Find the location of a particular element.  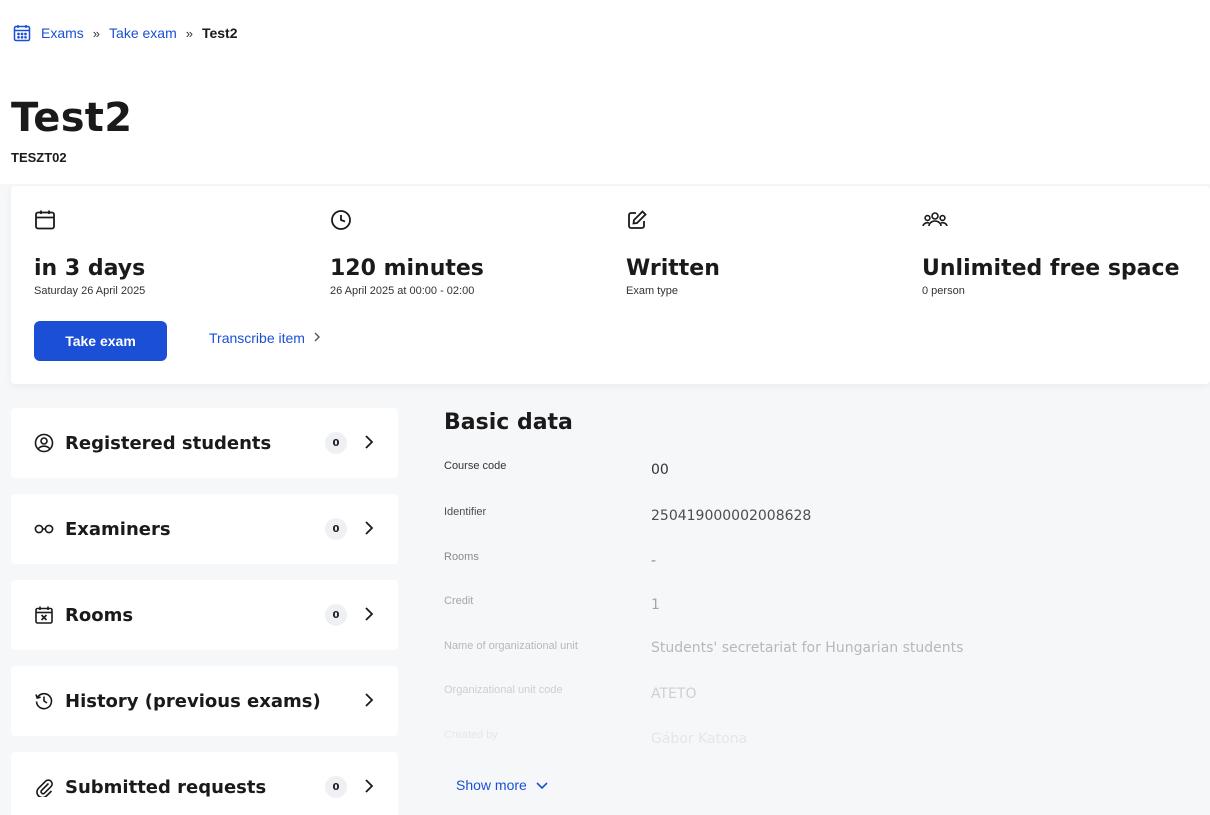

field-label-created-by: Created by is located at coordinates (471, 735).